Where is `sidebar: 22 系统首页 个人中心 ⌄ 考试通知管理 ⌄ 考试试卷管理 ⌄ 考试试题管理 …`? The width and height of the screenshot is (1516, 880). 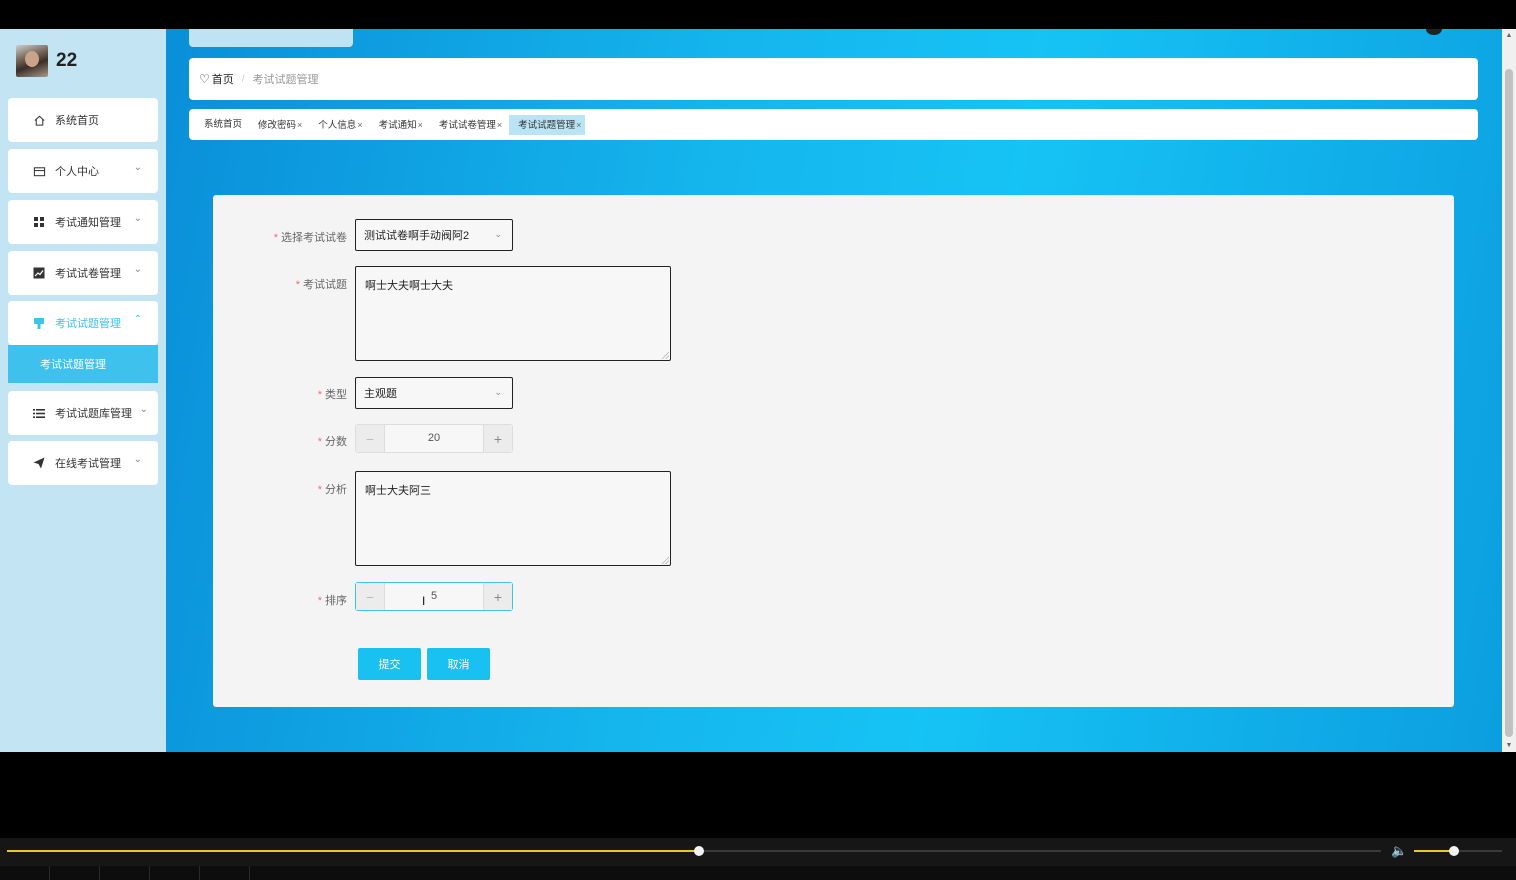 sidebar: 22 系统首页 个人中心 ⌄ 考试通知管理 ⌄ 考试试卷管理 ⌄ 考试试题管理 … is located at coordinates (83, 390).